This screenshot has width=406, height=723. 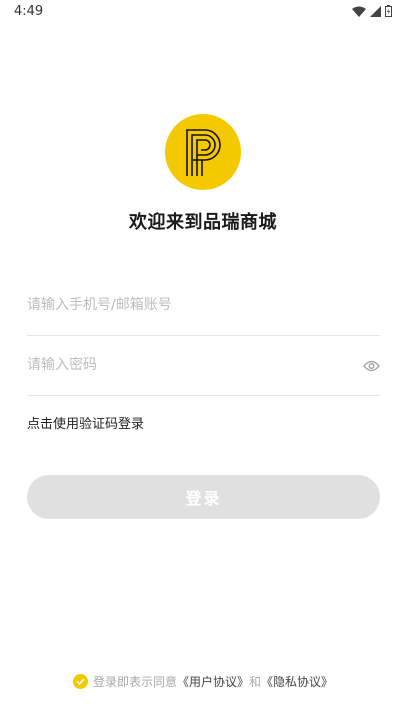 What do you see at coordinates (187, 365) in the screenshot?
I see `password-input` at bounding box center [187, 365].